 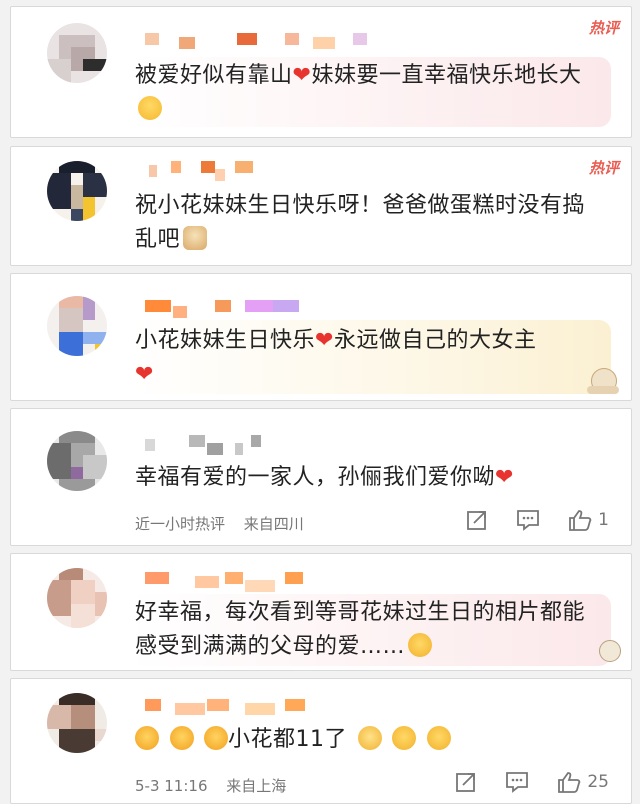 I want to click on comment-text: 小花妹妹生日快乐❤永远做自己的大女主 ❤, so click(x=336, y=357).